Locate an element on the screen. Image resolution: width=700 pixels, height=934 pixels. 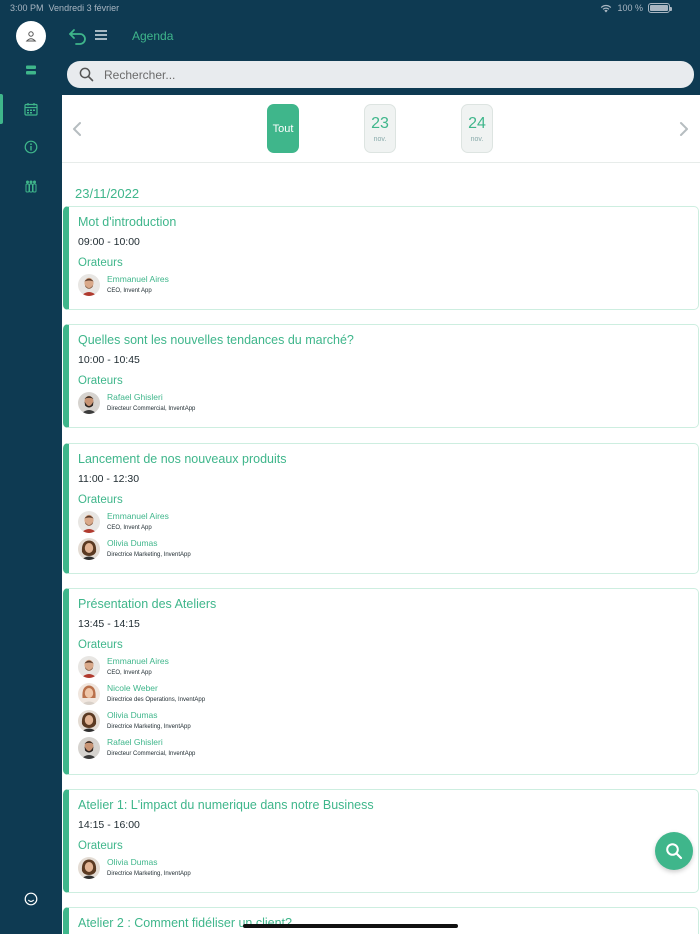
back-icon is located at coordinates (78, 36).